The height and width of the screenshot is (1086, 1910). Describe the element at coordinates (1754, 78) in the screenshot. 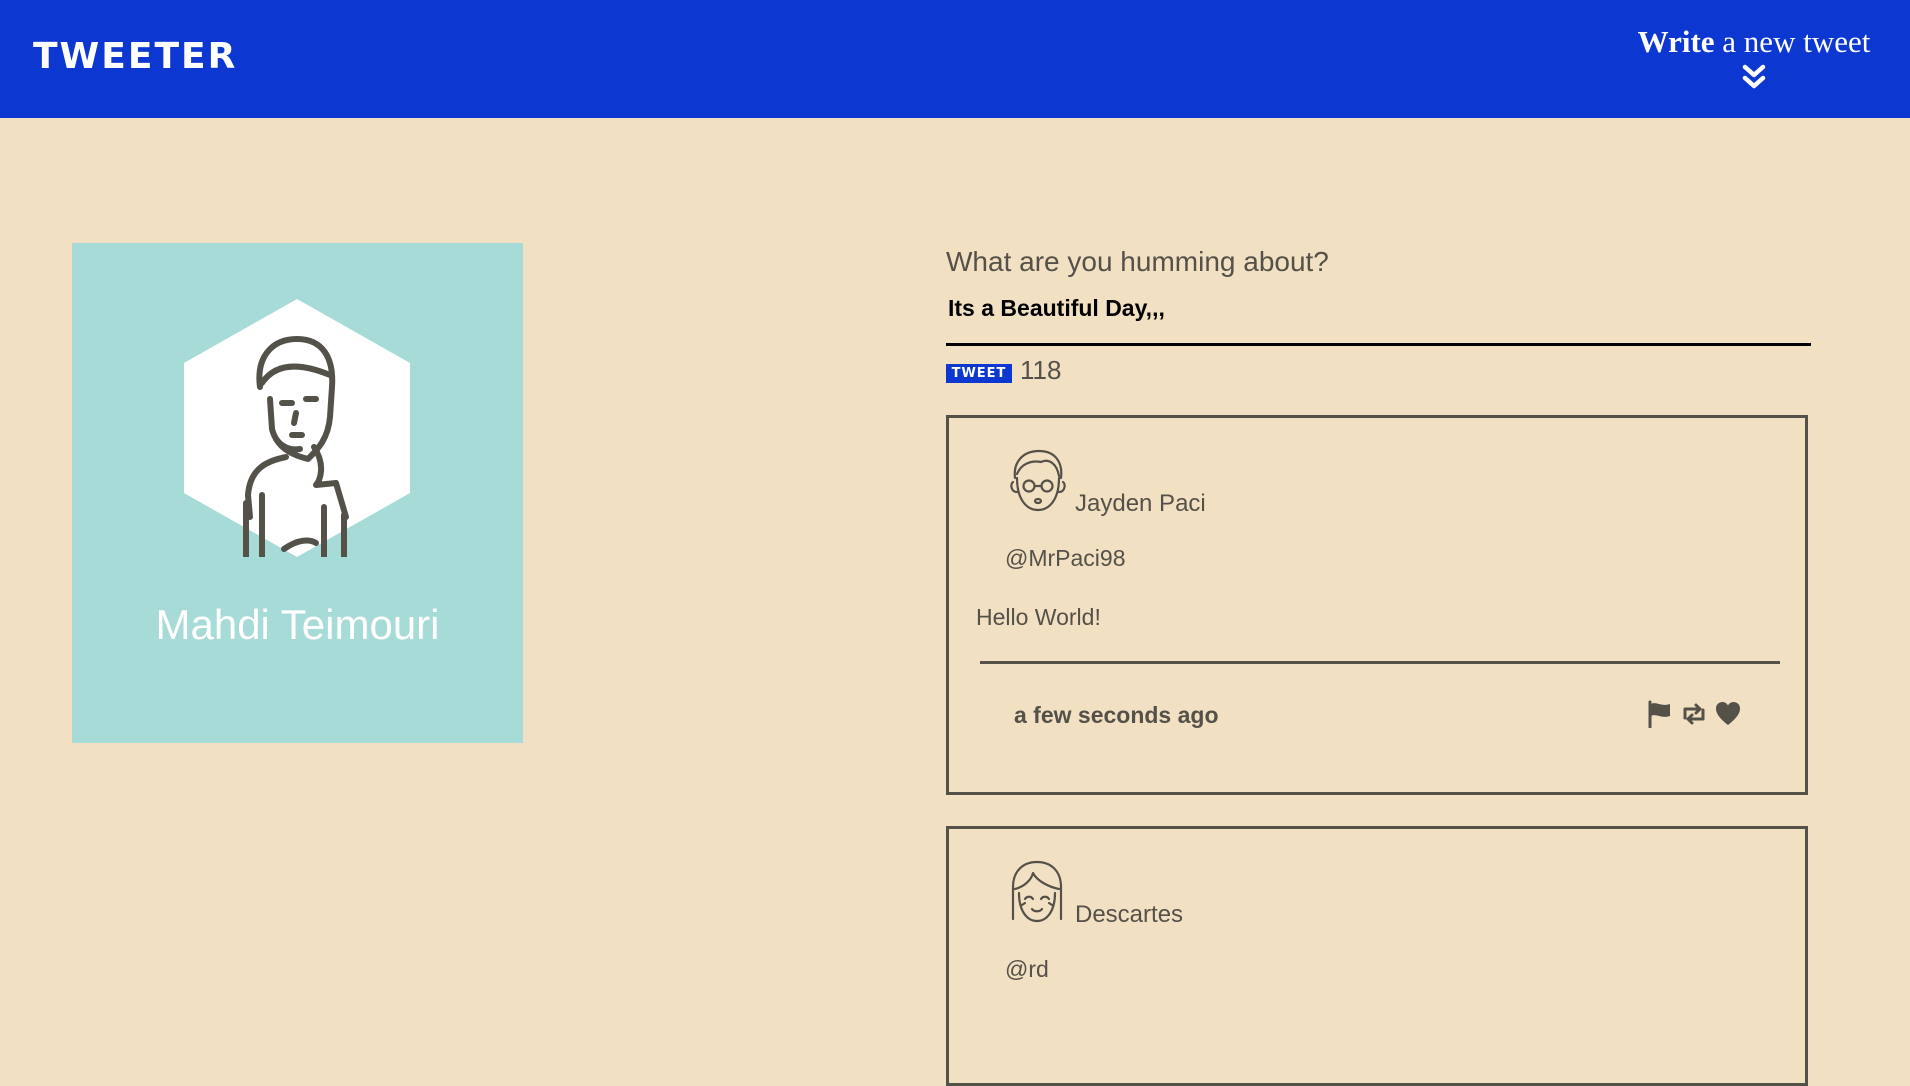

I see `double-chevron-down-icon` at that location.